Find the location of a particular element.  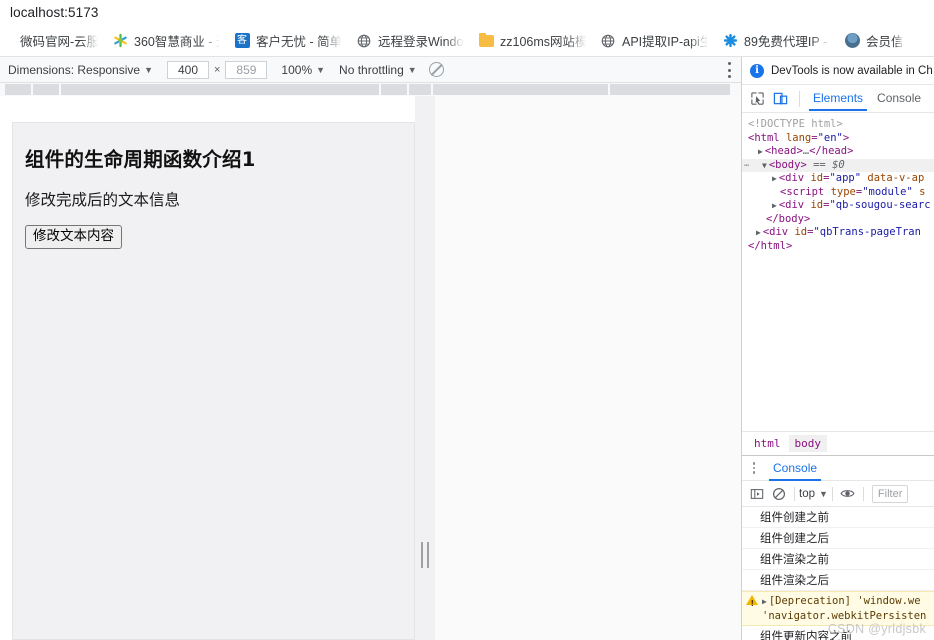

dom-node-div-app: ▶ <div id="app" data-v-ap is located at coordinates (838, 179).